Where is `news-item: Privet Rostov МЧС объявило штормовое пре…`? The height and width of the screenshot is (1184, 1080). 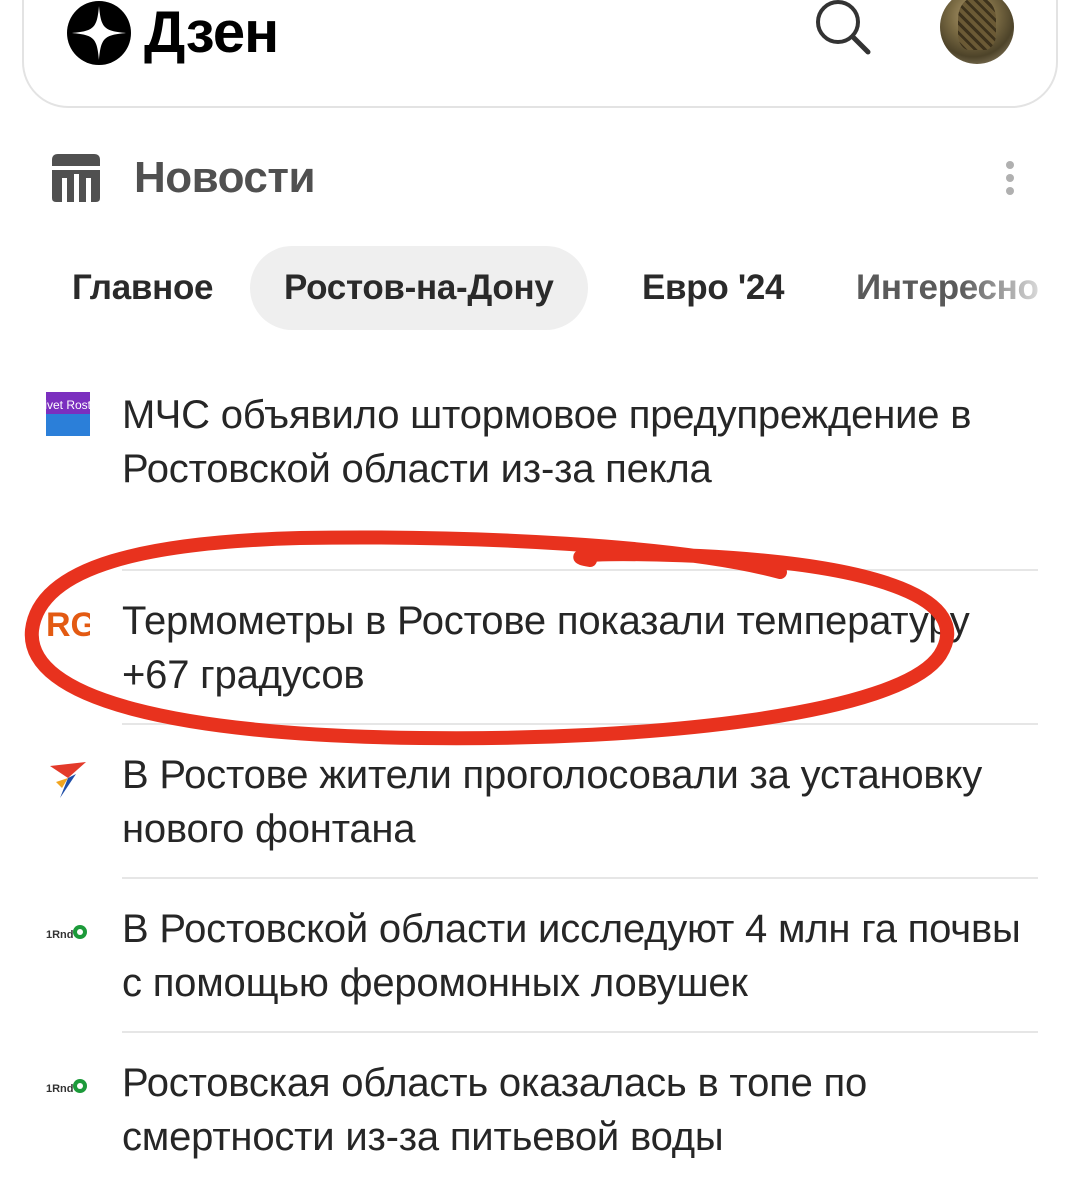
news-item: Privet Rostov МЧС объявило штормовое пре… is located at coordinates (540, 468).